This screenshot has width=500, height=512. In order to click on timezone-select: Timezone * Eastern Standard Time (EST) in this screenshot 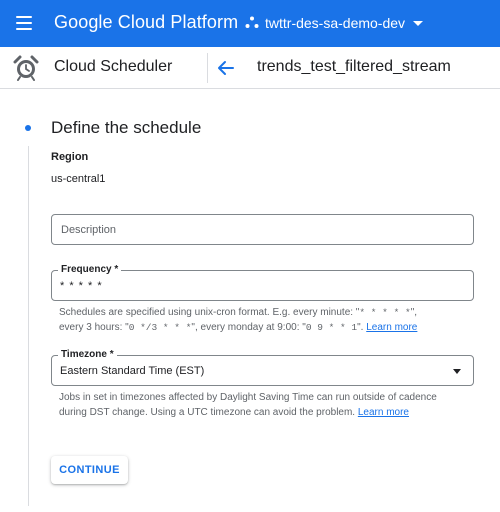, I will do `click(262, 367)`.